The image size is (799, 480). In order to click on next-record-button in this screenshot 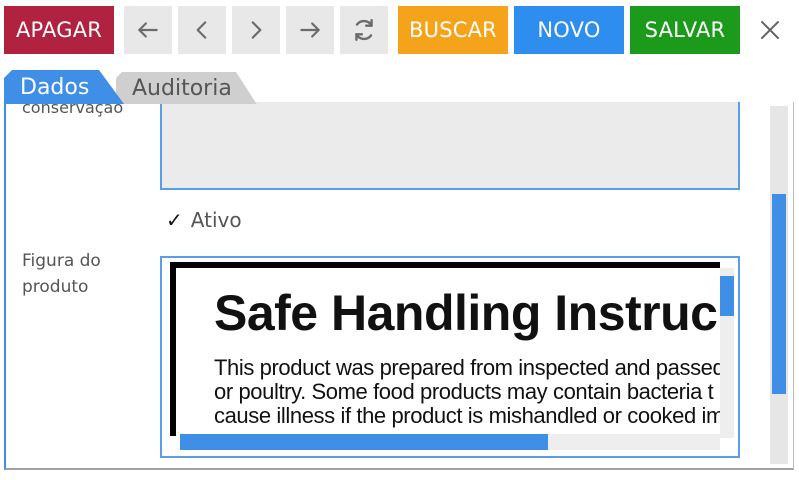, I will do `click(256, 30)`.